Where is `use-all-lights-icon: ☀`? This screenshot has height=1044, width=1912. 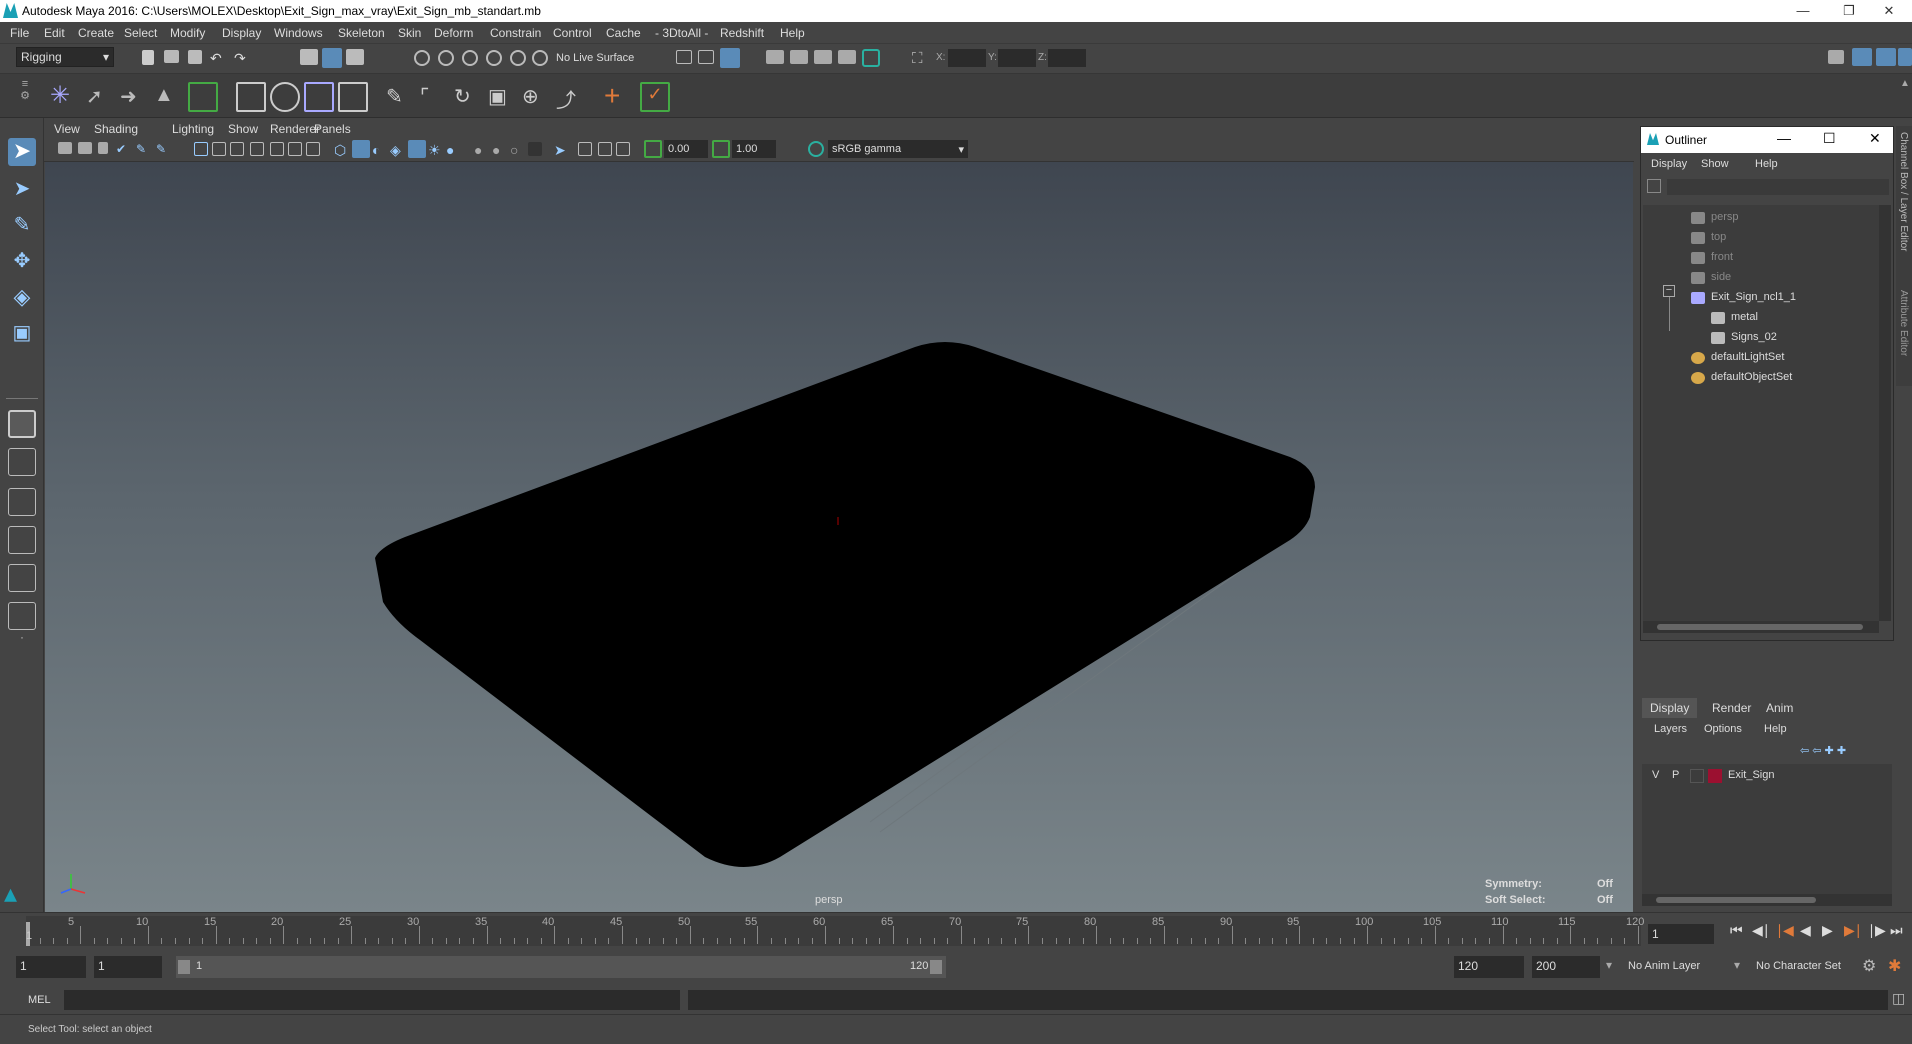 use-all-lights-icon: ☀ is located at coordinates (437, 151).